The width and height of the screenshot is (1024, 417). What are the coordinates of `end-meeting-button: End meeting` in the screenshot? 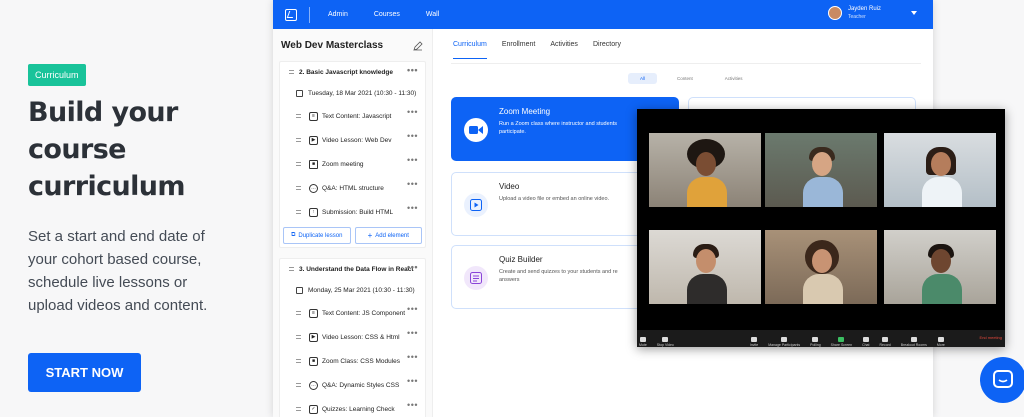 It's located at (991, 337).